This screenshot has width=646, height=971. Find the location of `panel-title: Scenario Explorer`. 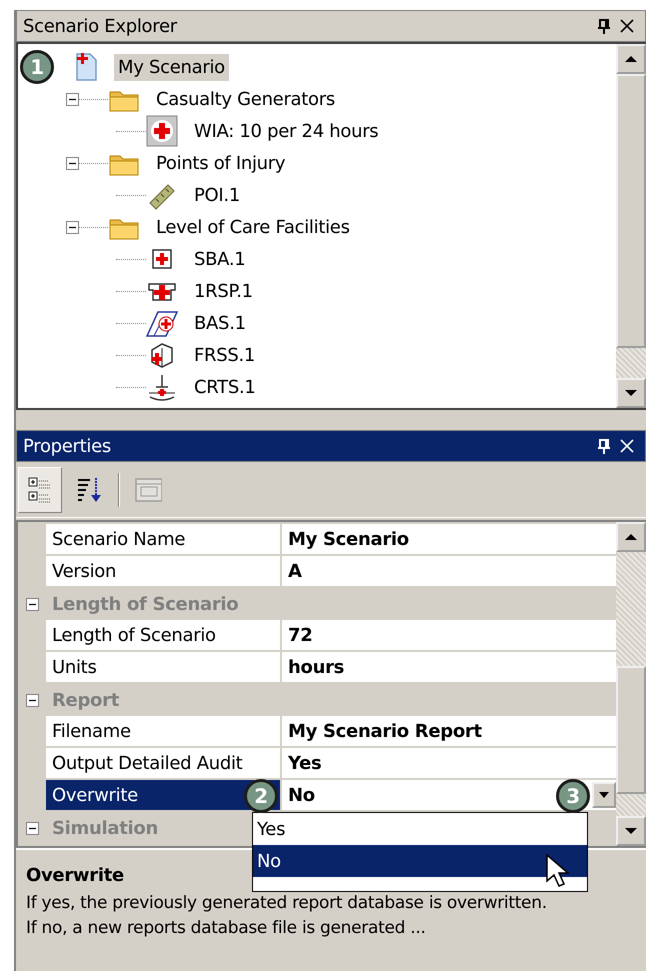

panel-title: Scenario Explorer is located at coordinates (100, 26).